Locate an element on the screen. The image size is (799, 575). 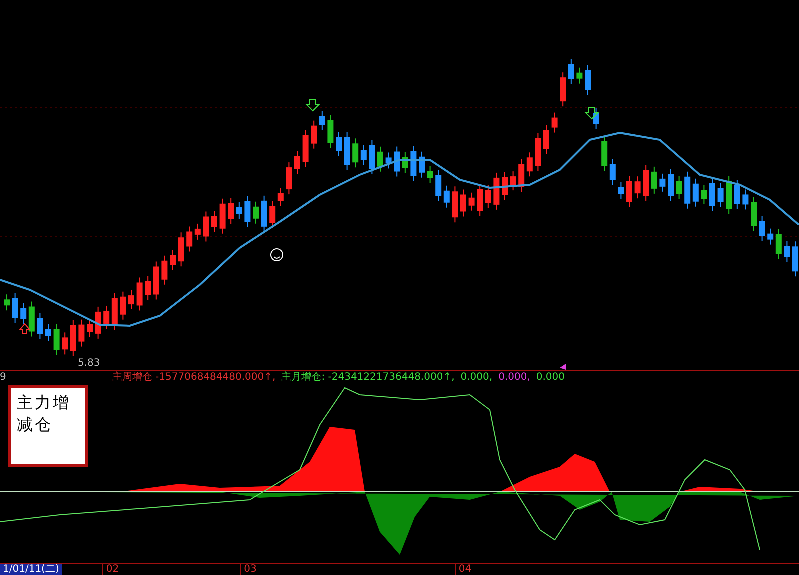
axis-label: 04 is located at coordinates (464, 569).